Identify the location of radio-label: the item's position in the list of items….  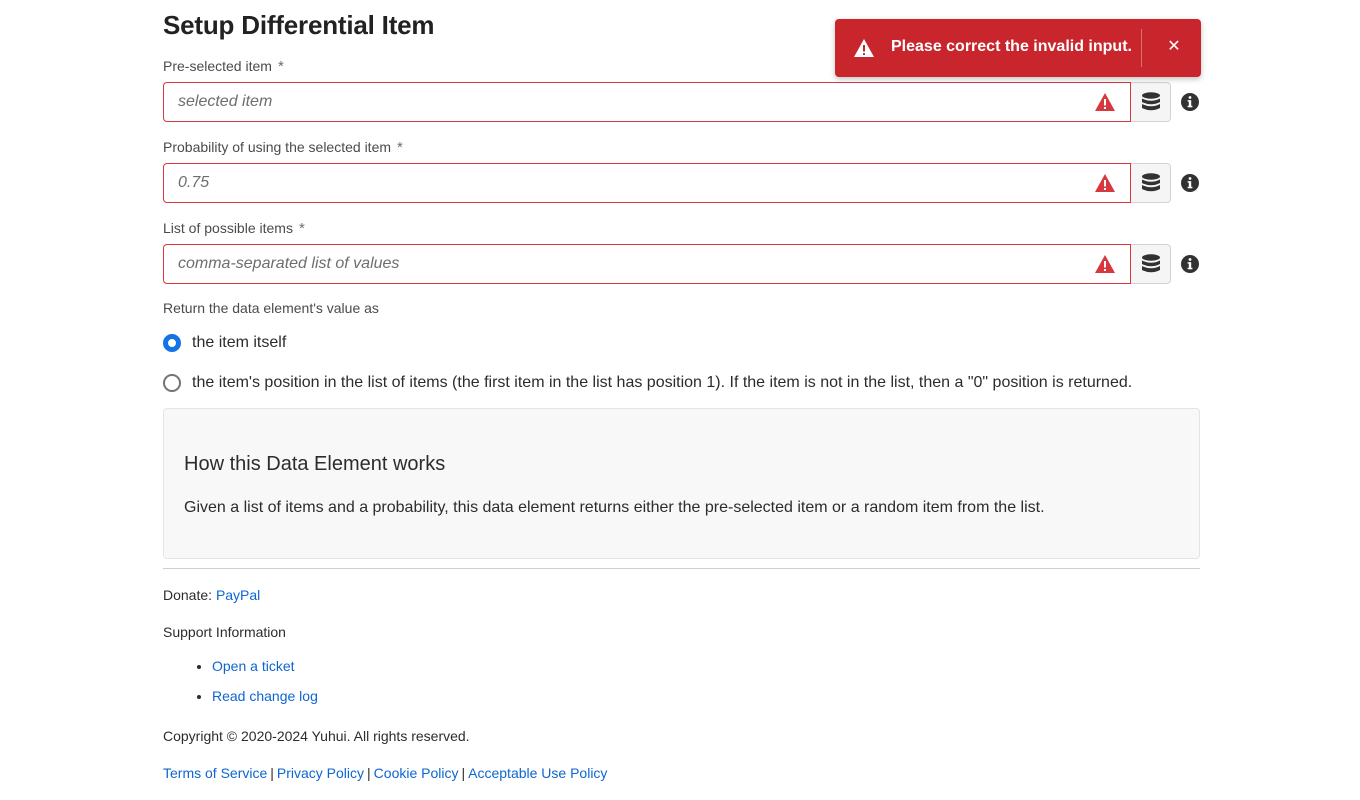
(662, 382).